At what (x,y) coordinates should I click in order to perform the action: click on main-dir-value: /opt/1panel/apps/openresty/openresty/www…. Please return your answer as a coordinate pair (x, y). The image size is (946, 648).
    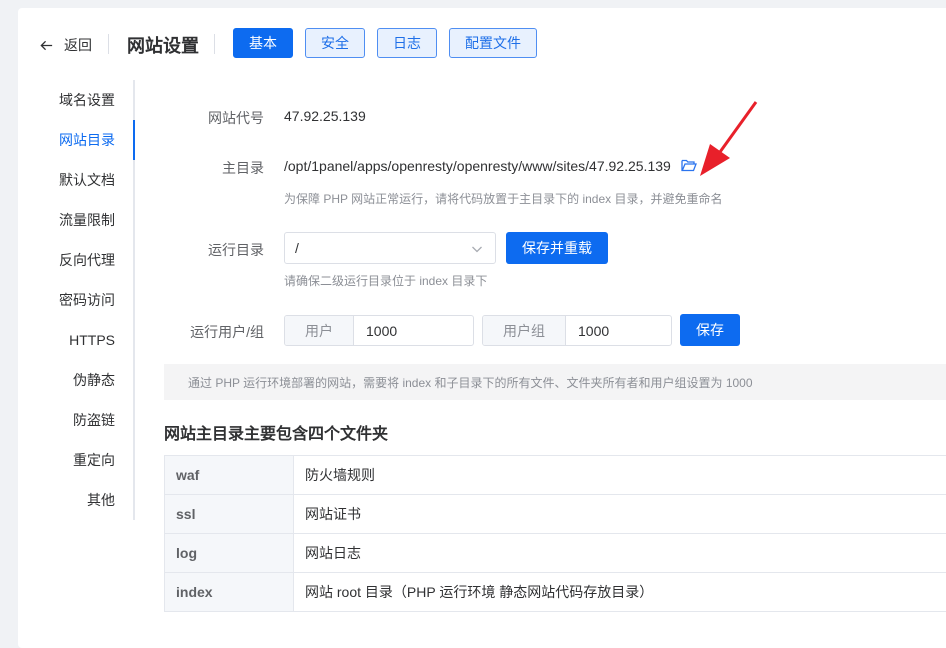
    Looking at the image, I should click on (477, 166).